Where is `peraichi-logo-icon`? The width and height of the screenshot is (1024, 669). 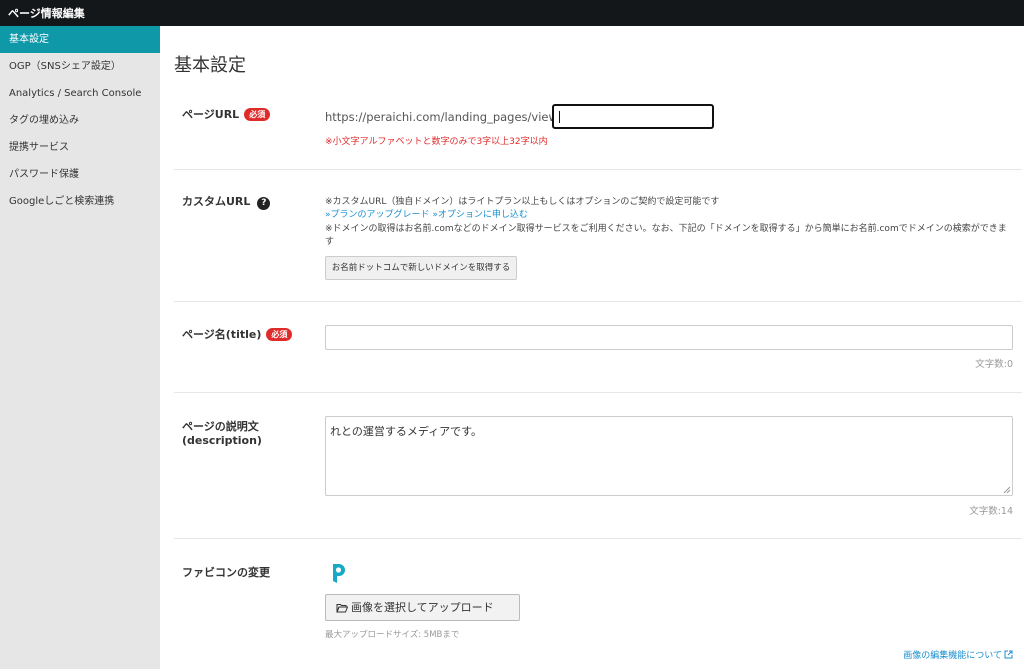 peraichi-logo-icon is located at coordinates (339, 573).